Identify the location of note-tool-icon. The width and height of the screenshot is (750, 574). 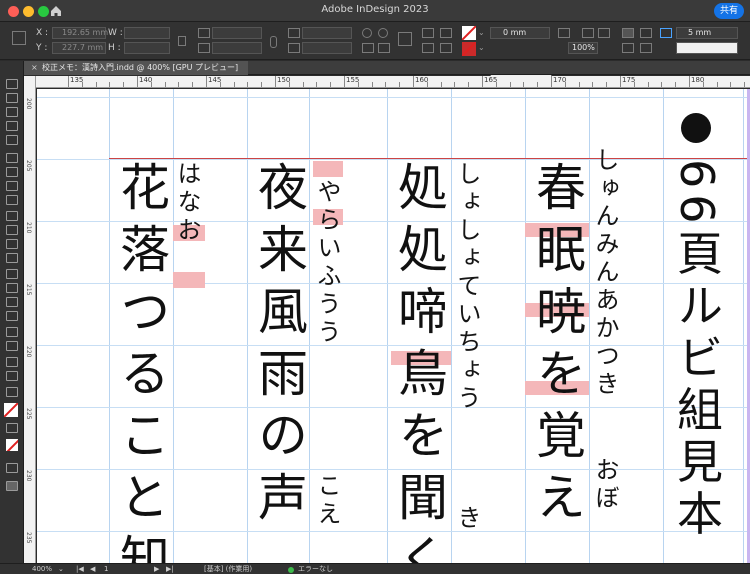
(12, 332).